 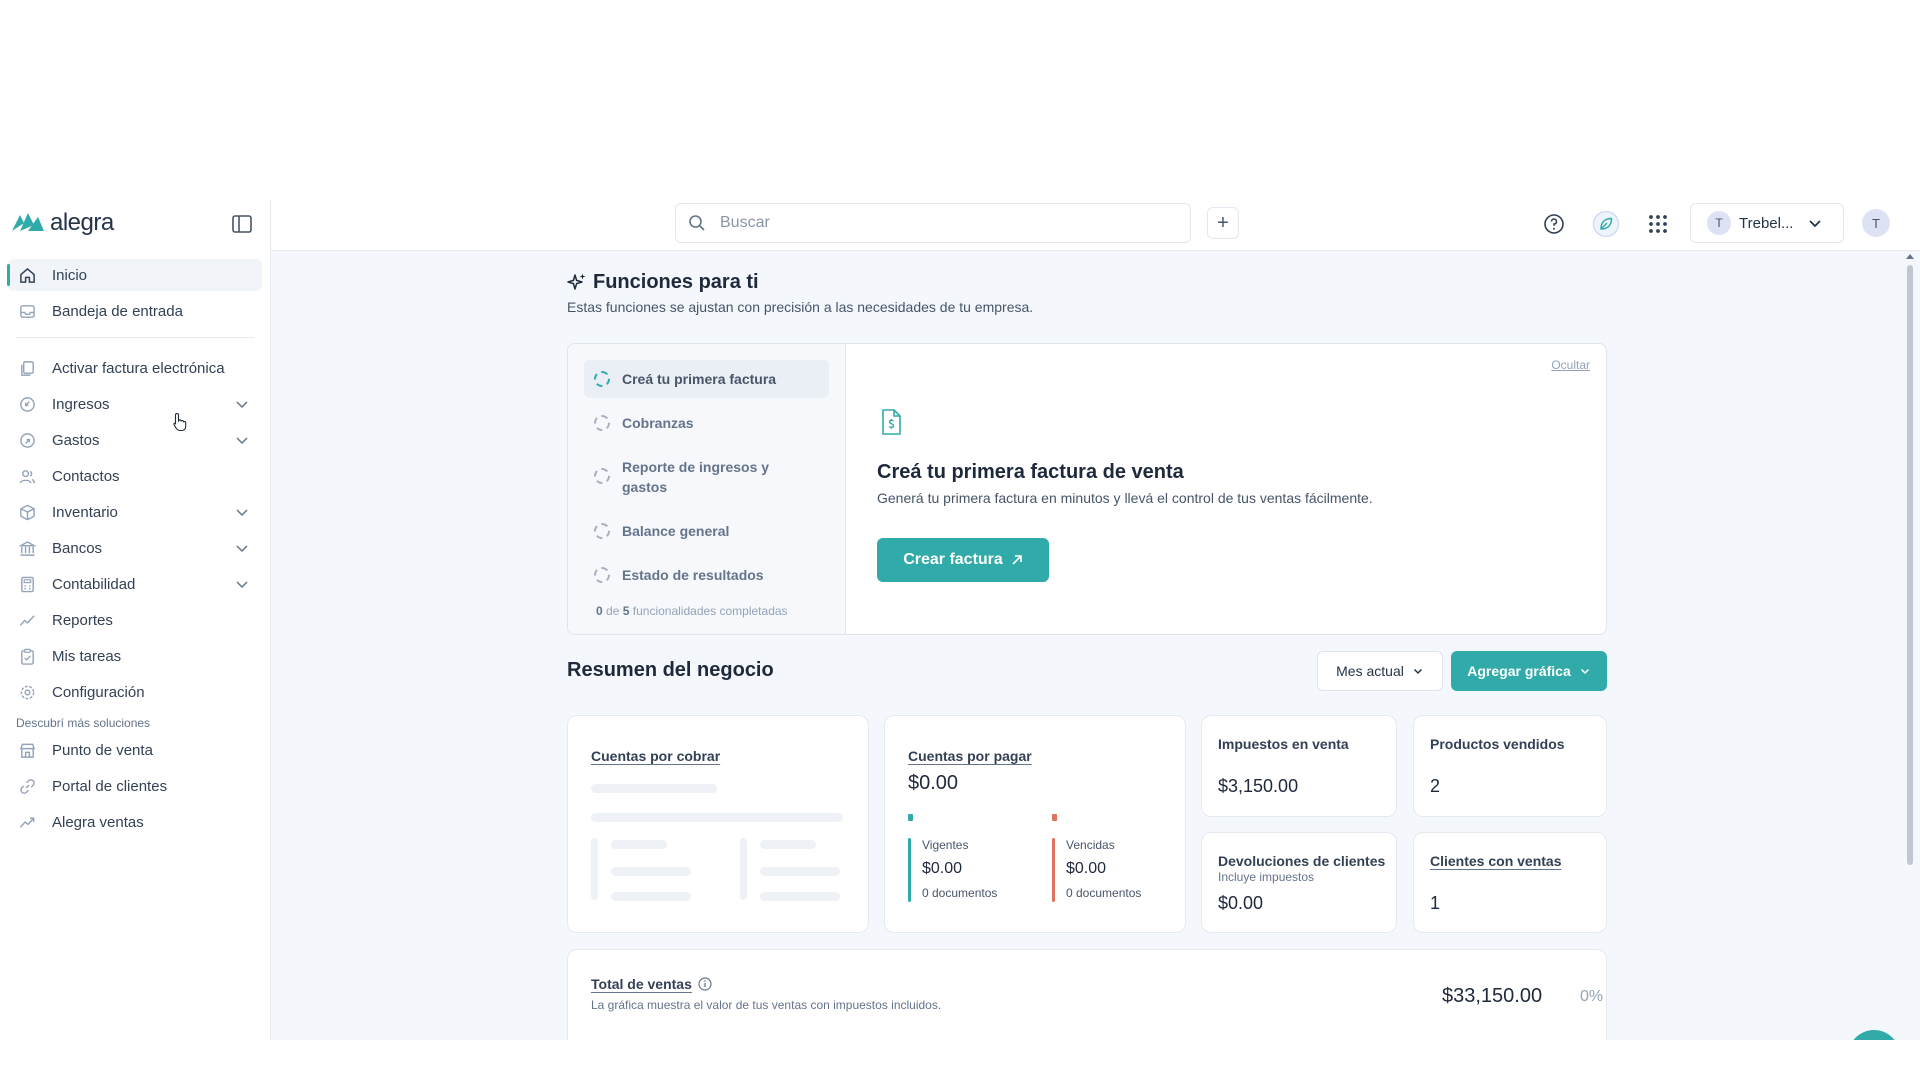 I want to click on products-sold-value: 2, so click(x=1435, y=786).